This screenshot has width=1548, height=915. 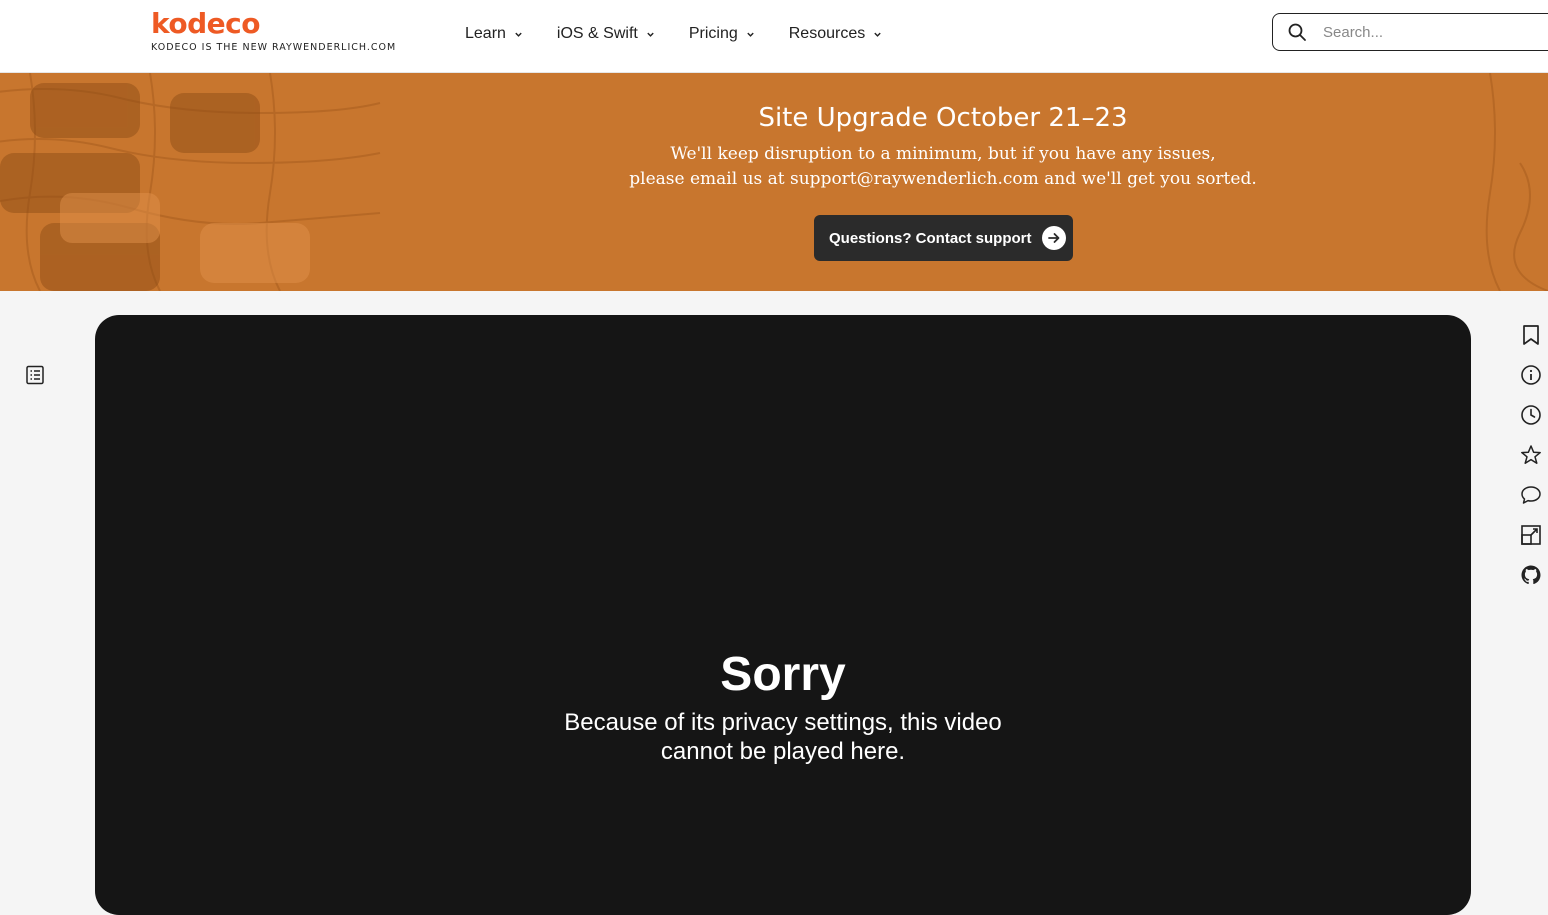 I want to click on video-error-line: cannot be played here., so click(x=783, y=751).